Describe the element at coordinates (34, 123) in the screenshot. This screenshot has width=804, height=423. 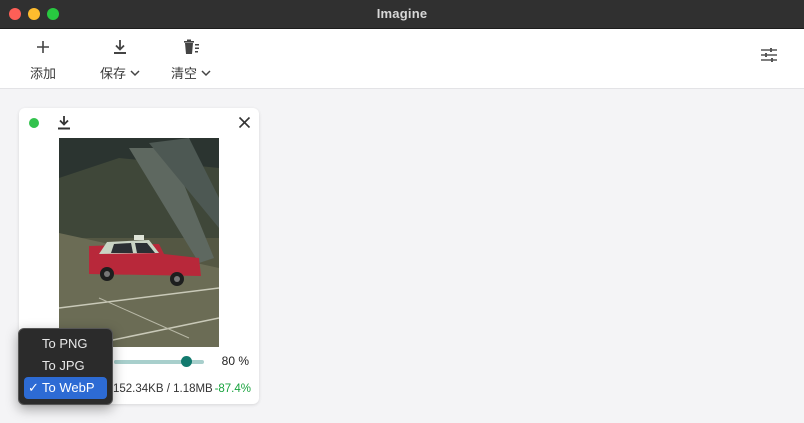
I see `status-indicator` at that location.